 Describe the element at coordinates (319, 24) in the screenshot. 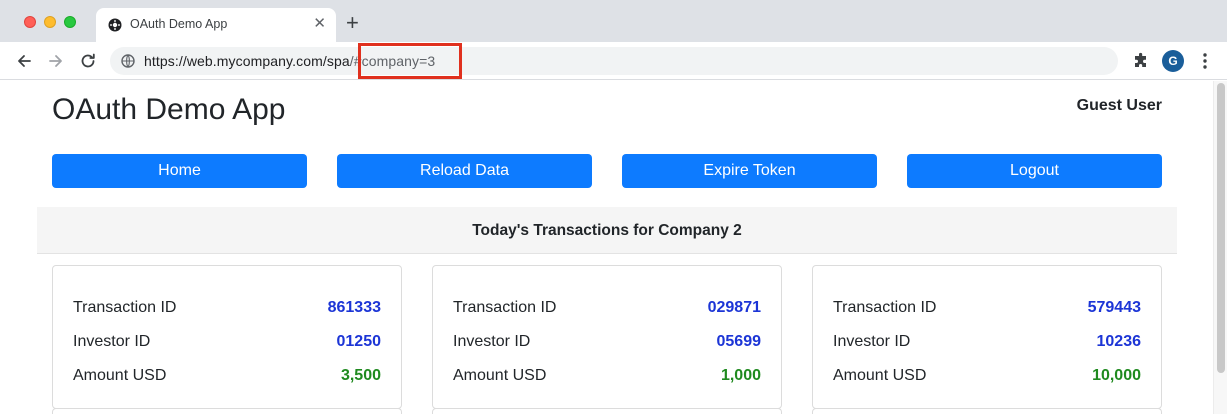

I see `tab-close-icon: ✕` at that location.